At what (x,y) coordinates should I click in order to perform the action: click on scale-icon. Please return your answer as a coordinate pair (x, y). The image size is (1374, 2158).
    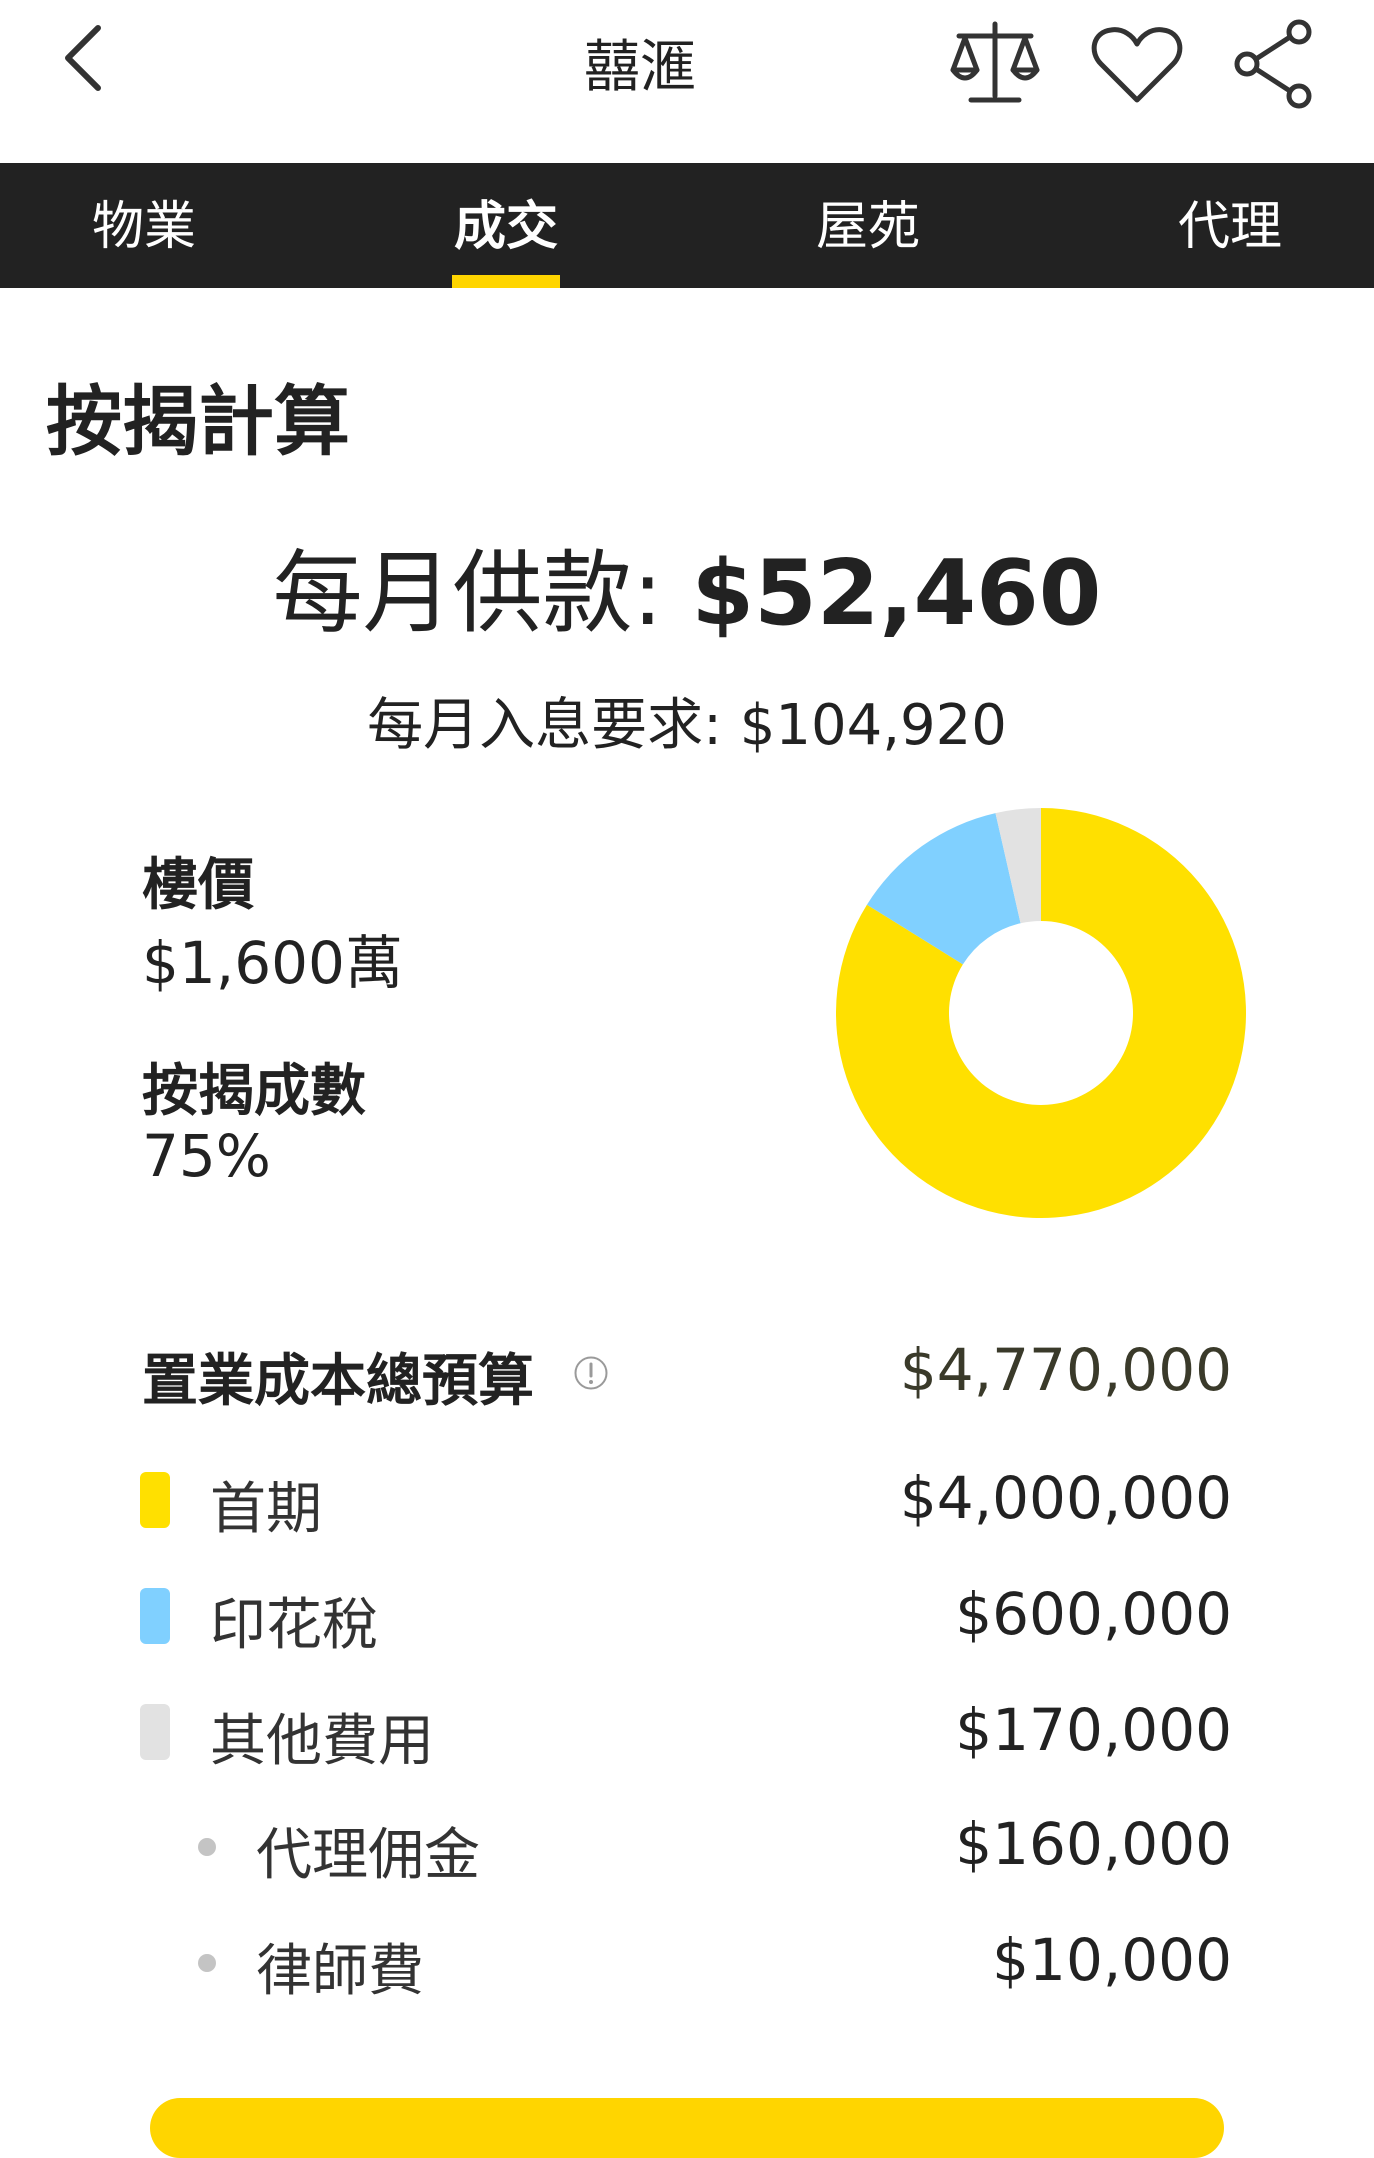
    Looking at the image, I should click on (995, 62).